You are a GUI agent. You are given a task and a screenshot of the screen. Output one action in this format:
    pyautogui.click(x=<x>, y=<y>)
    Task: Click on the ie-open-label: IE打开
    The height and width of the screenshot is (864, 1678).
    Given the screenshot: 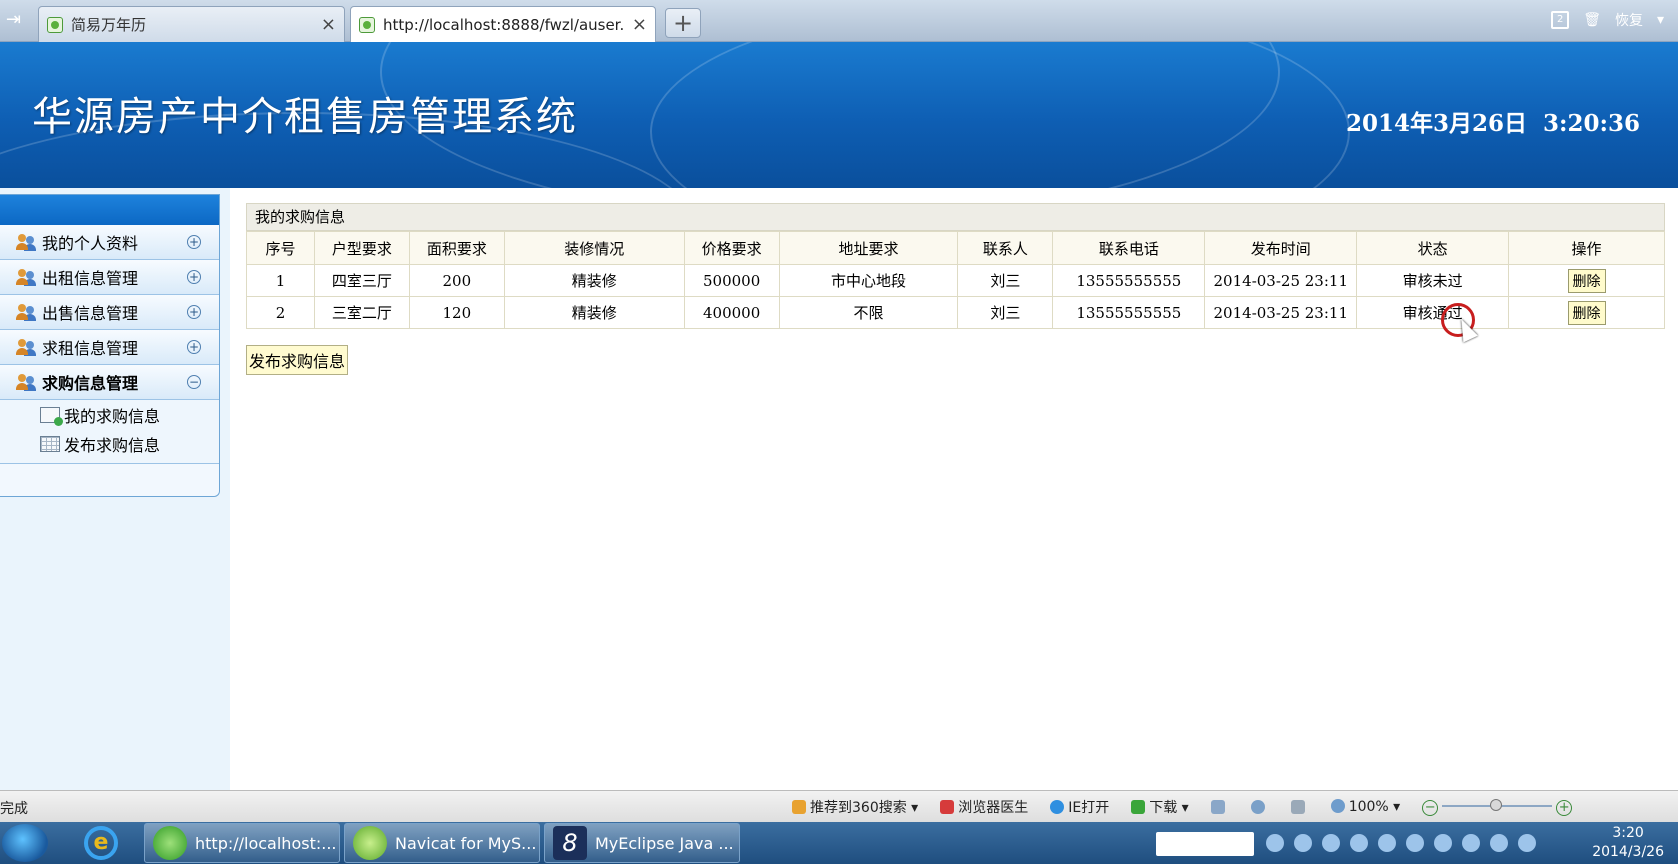 What is the action you would take?
    pyautogui.click(x=1089, y=808)
    